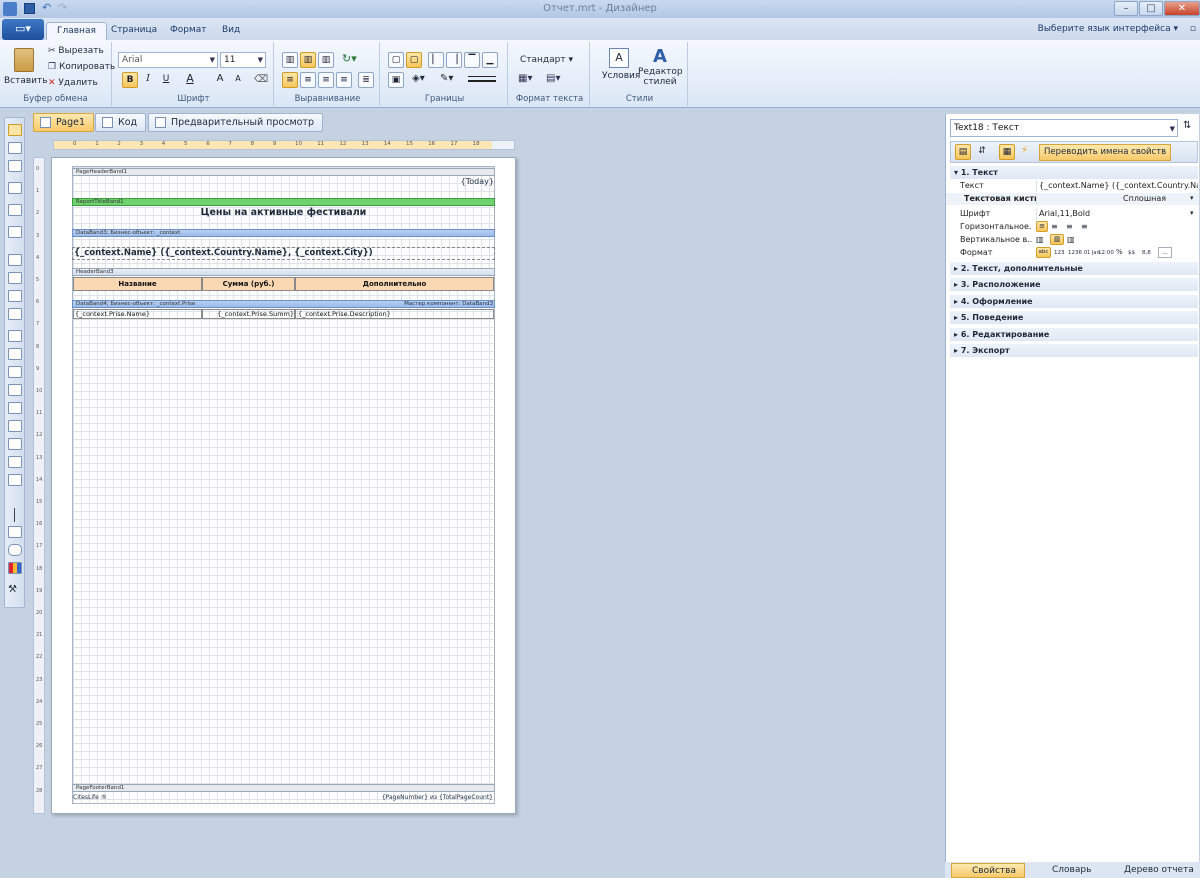 The image size is (1200, 878). I want to click on copy-button: ❐ Копировать, so click(81, 67).